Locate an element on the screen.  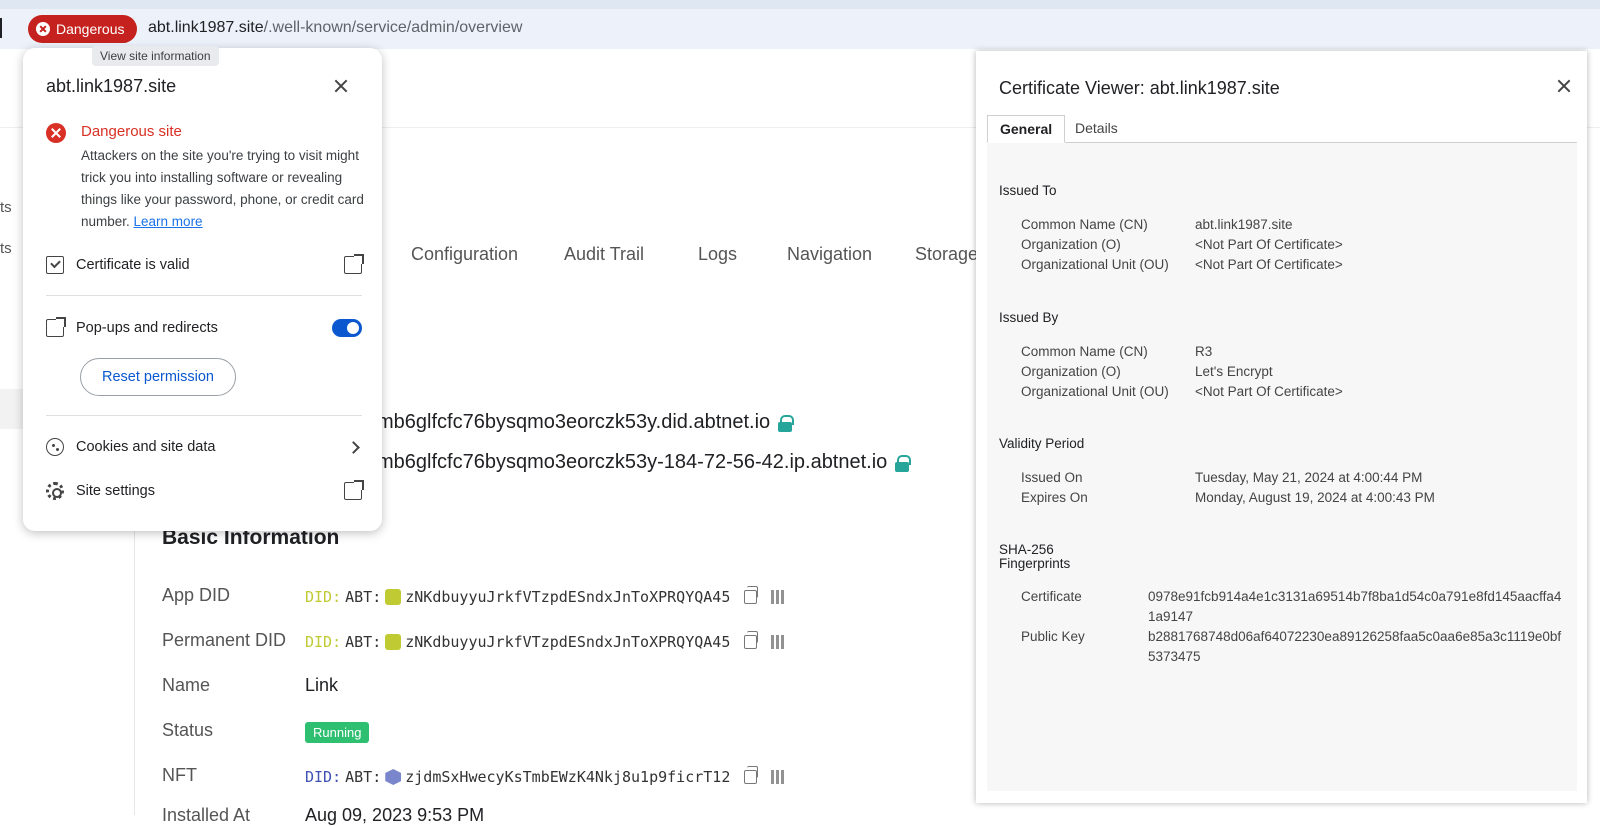
validity-period-heading: Validity Period is located at coordinates (1042, 443).